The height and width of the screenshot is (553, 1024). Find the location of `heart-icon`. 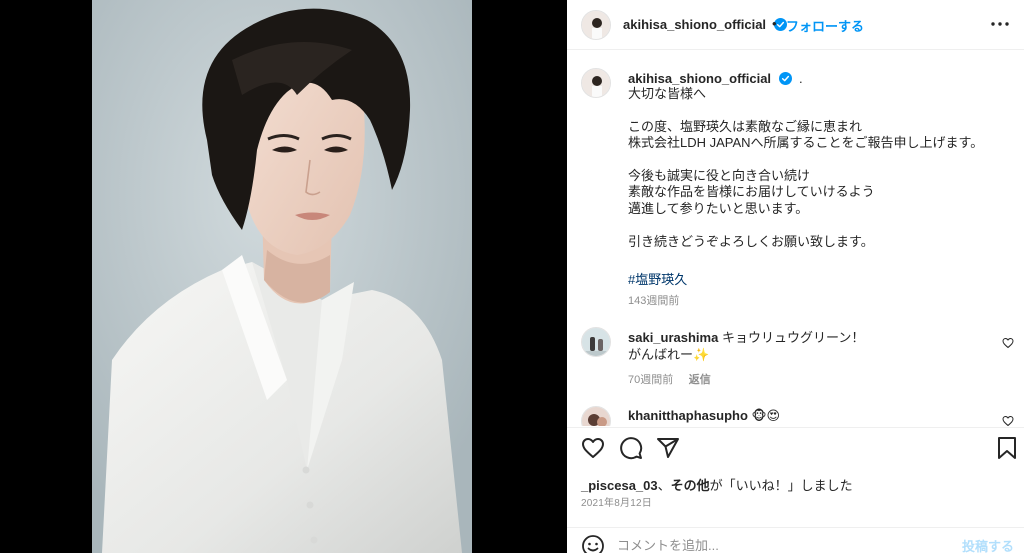

heart-icon is located at coordinates (593, 448).